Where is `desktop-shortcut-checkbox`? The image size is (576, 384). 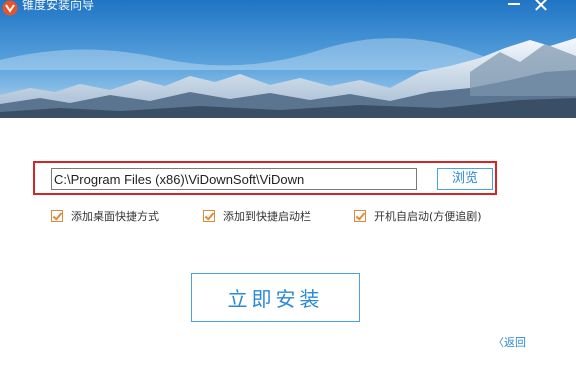
desktop-shortcut-checkbox is located at coordinates (57, 216).